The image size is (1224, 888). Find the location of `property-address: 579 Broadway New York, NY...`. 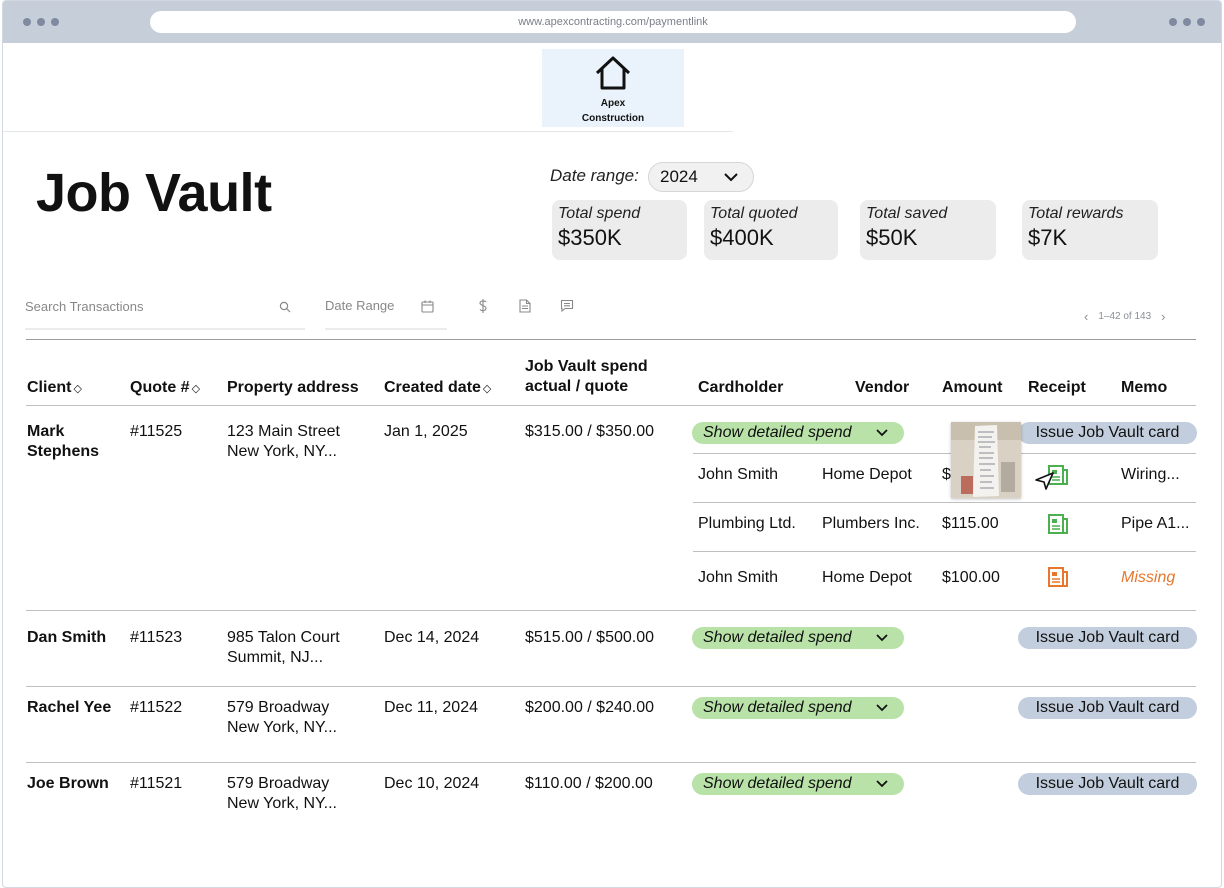

property-address: 579 Broadway New York, NY... is located at coordinates (282, 717).